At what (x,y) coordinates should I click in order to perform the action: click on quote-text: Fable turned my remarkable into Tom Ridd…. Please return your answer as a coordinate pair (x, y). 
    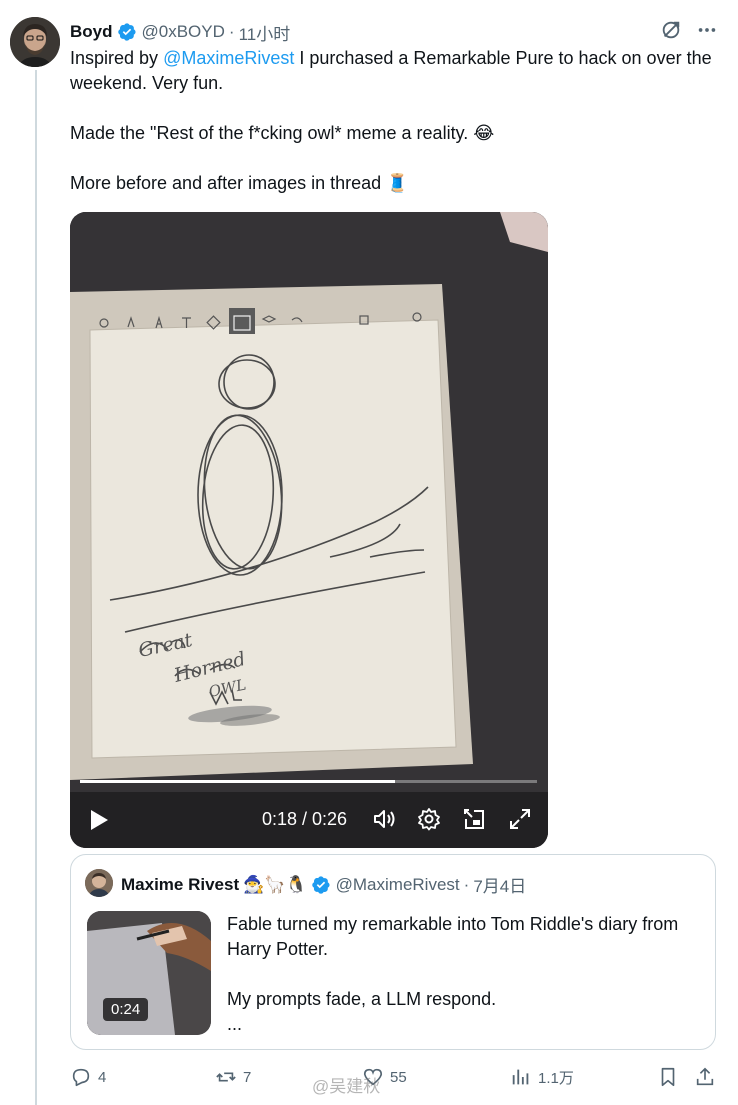
    Looking at the image, I should click on (462, 974).